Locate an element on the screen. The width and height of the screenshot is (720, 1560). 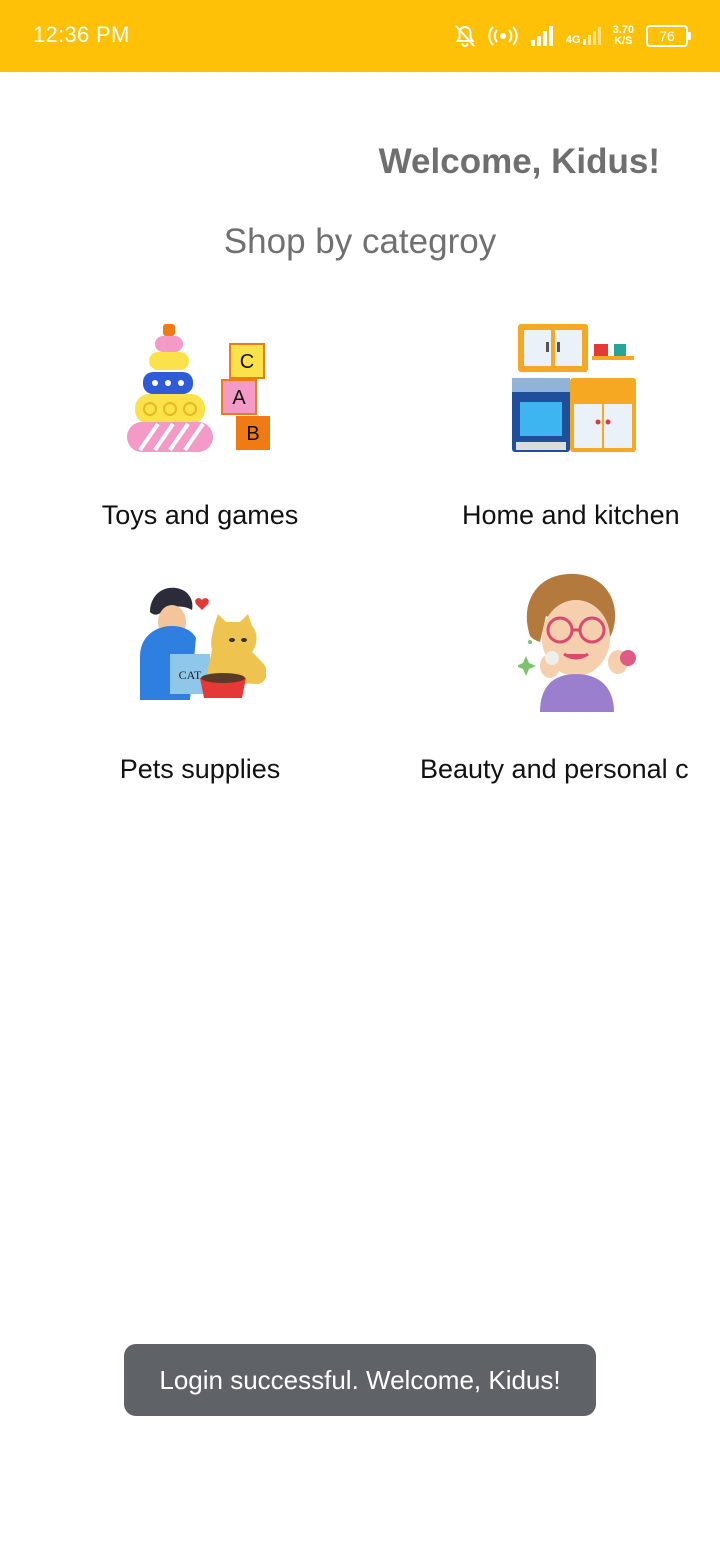
category-card-toys: C A B Toys and games is located at coordinates (200, 425).